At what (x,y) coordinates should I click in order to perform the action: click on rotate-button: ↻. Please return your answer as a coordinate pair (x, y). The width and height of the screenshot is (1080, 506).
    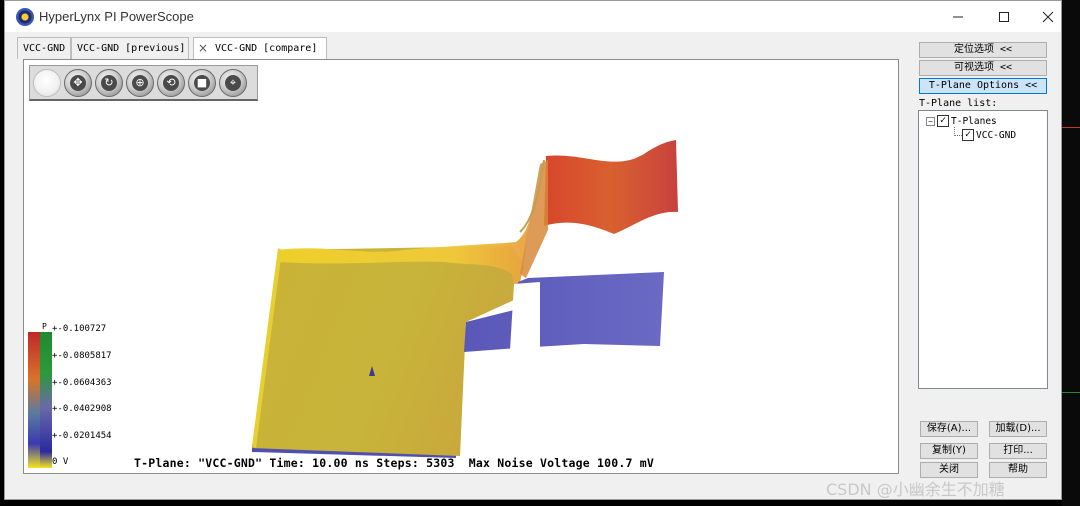
    Looking at the image, I should click on (109, 82).